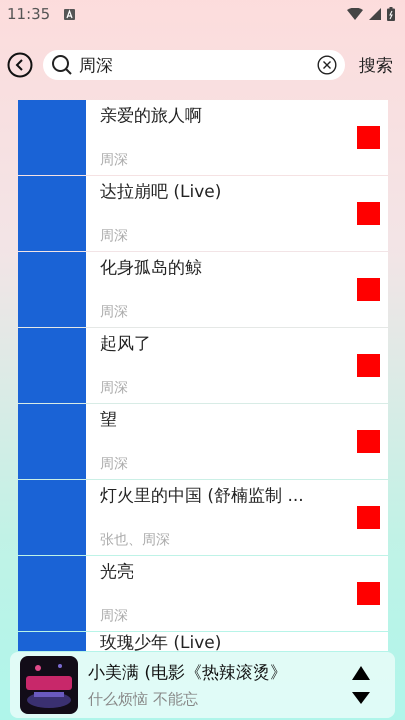 This screenshot has width=405, height=720. Describe the element at coordinates (109, 420) in the screenshot. I see `song-title: 望` at that location.